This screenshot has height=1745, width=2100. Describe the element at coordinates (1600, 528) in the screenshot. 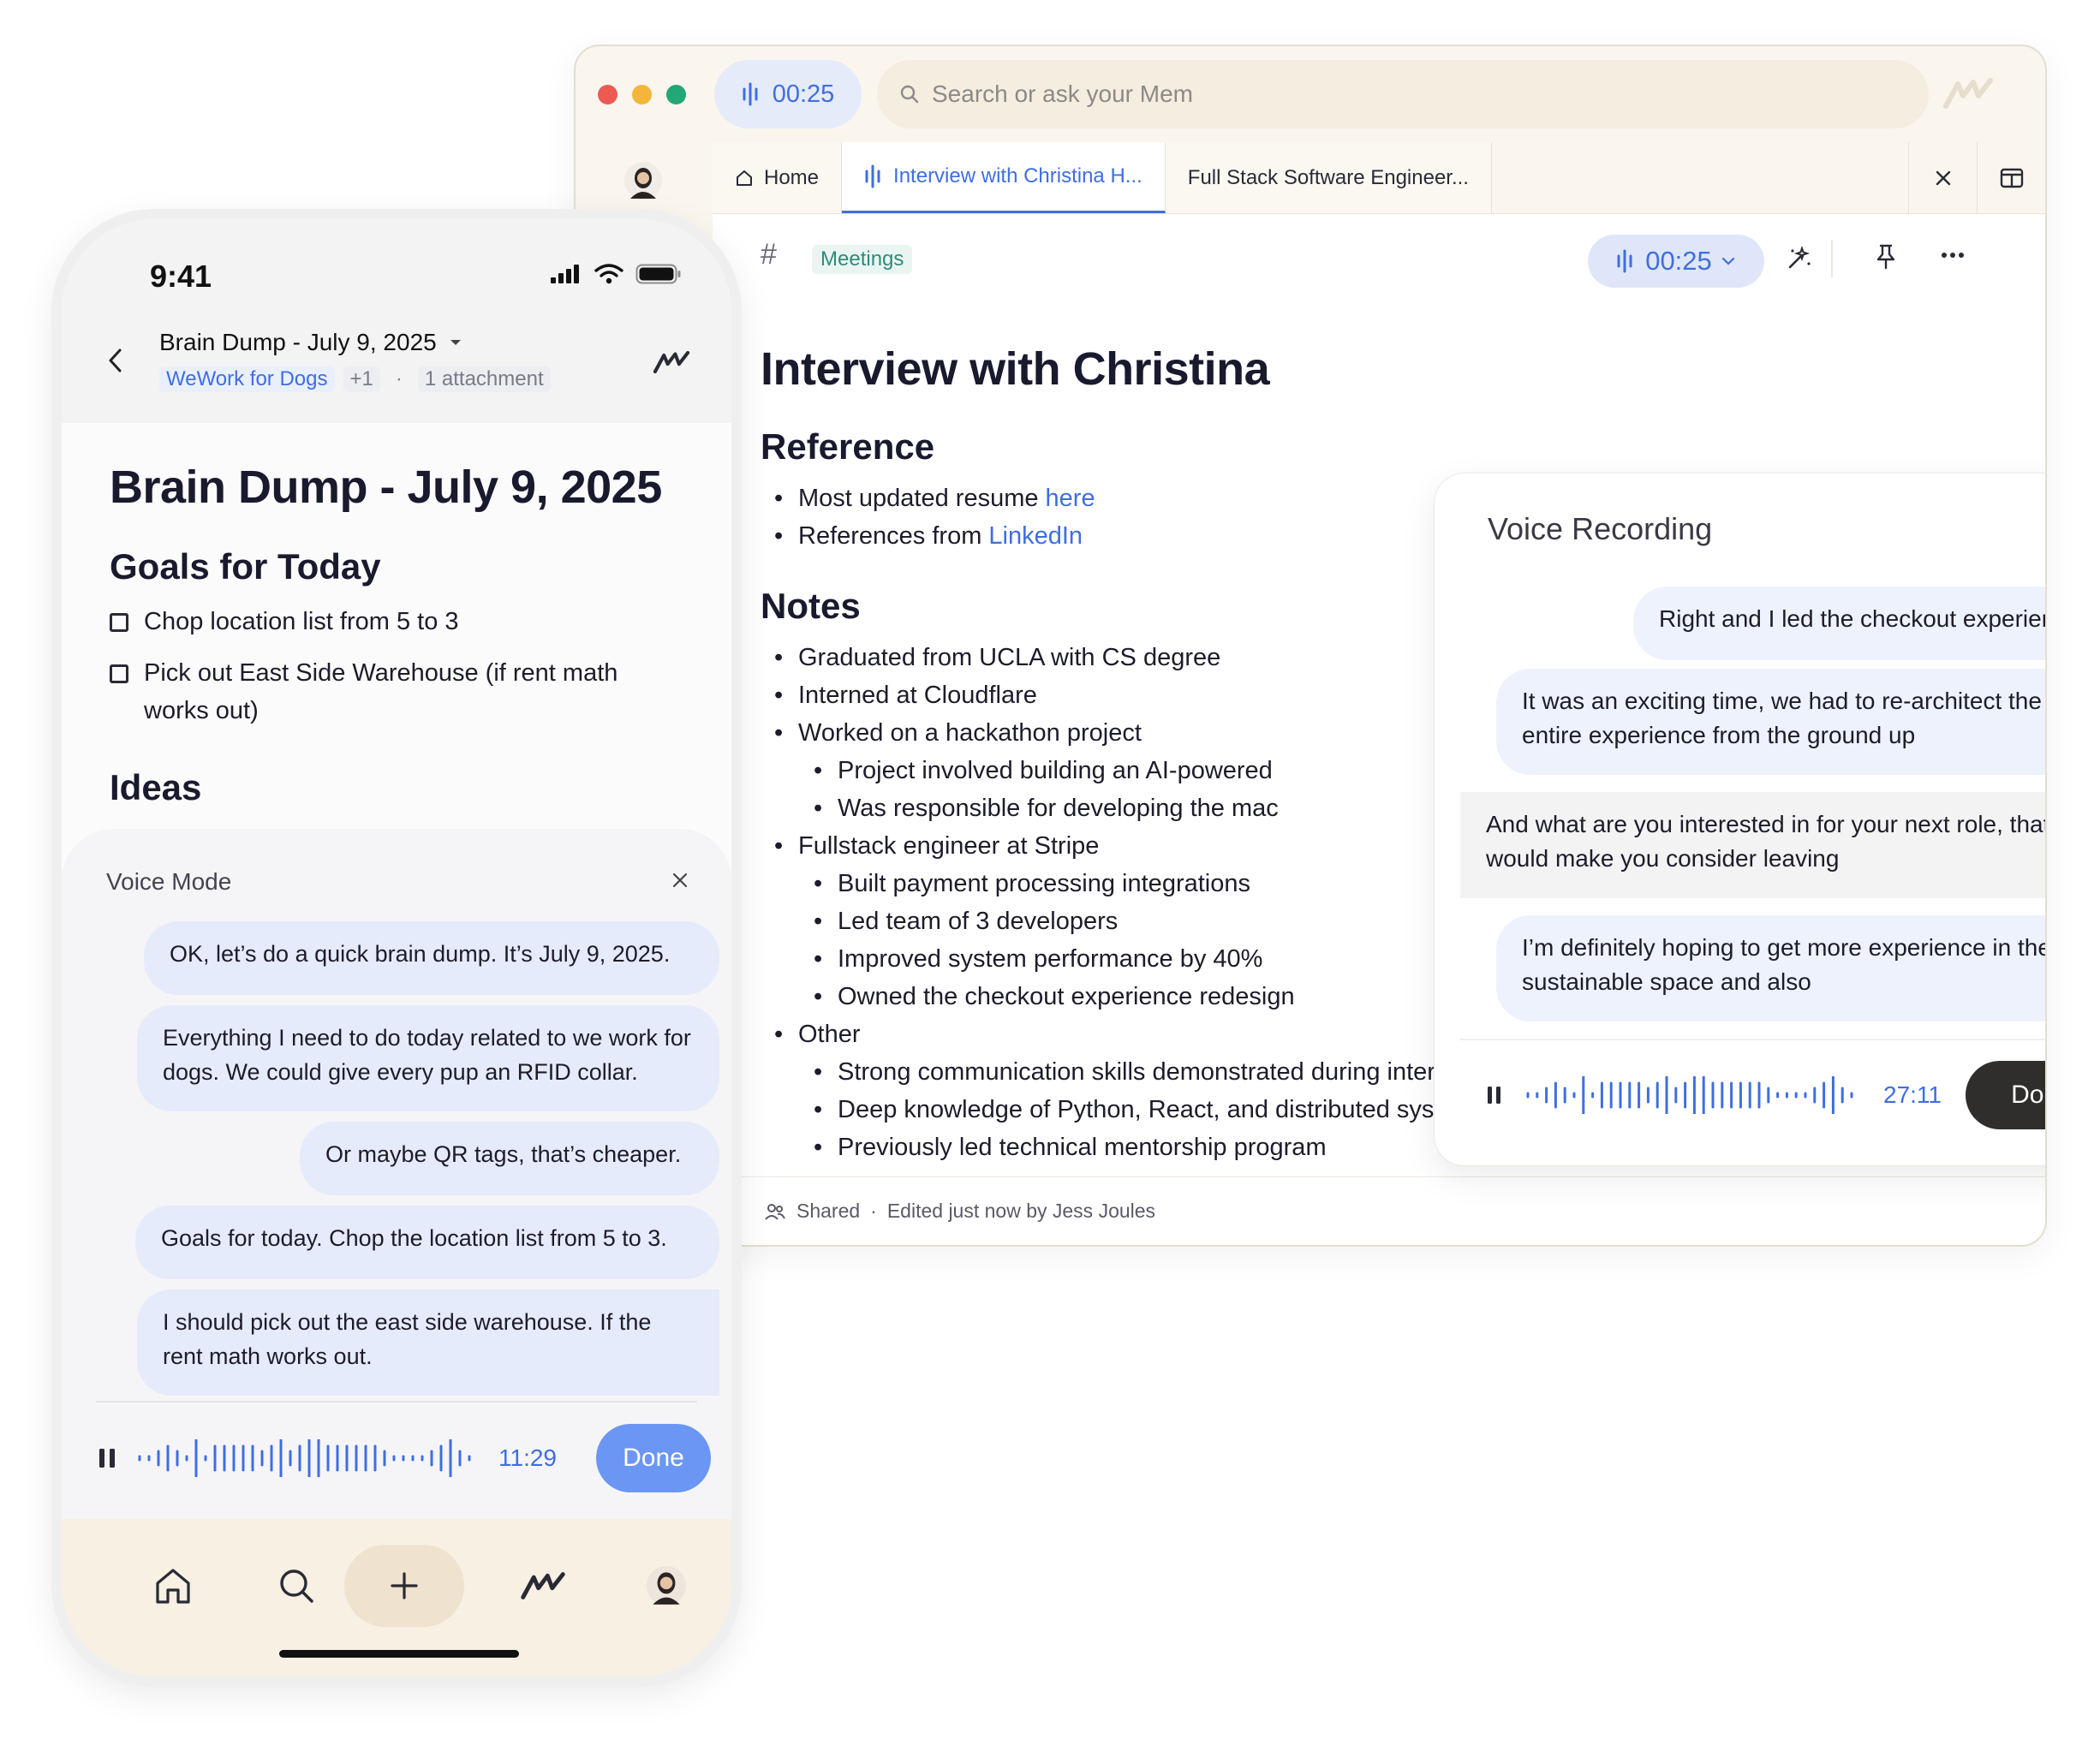

I see `voice-recording-title: Voice Recording` at that location.